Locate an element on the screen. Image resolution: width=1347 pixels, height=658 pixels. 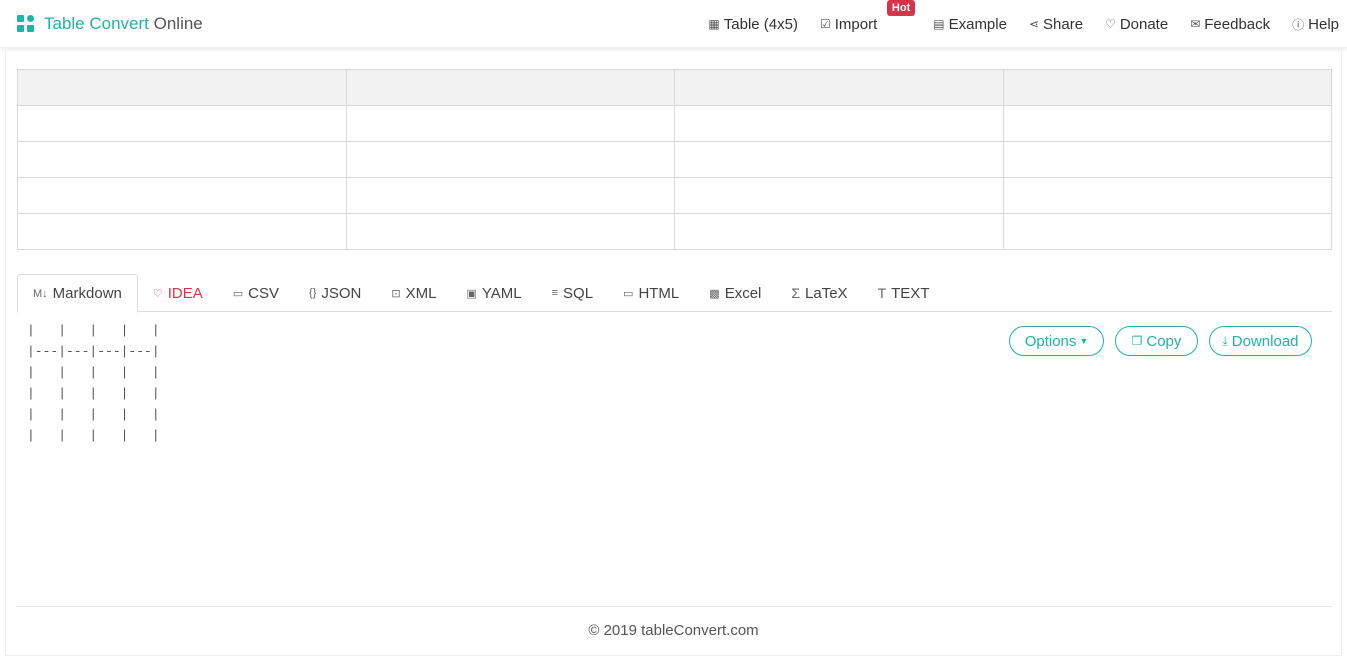
table-header-row is located at coordinates (674, 87).